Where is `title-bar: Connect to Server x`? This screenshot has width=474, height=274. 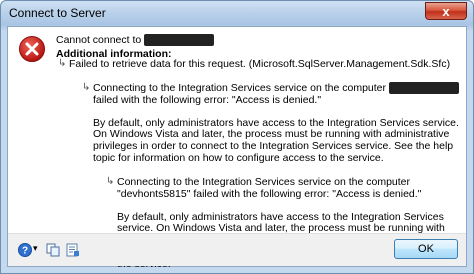
title-bar: Connect to Server x is located at coordinates (237, 13).